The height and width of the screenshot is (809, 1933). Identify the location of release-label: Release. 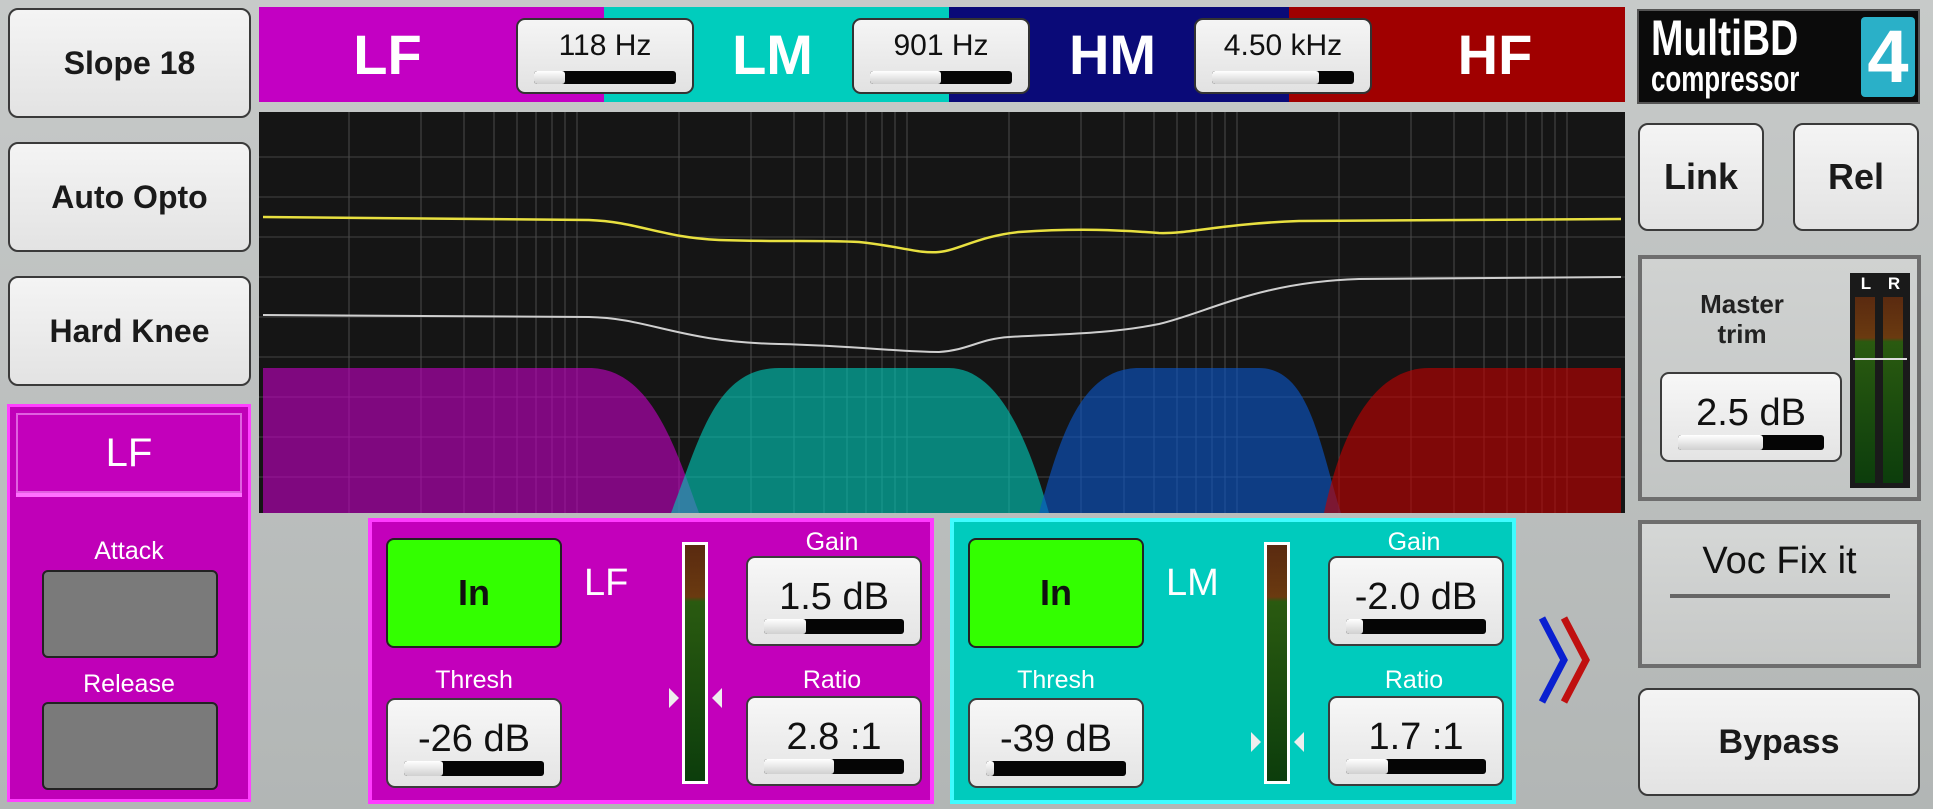
(129, 684).